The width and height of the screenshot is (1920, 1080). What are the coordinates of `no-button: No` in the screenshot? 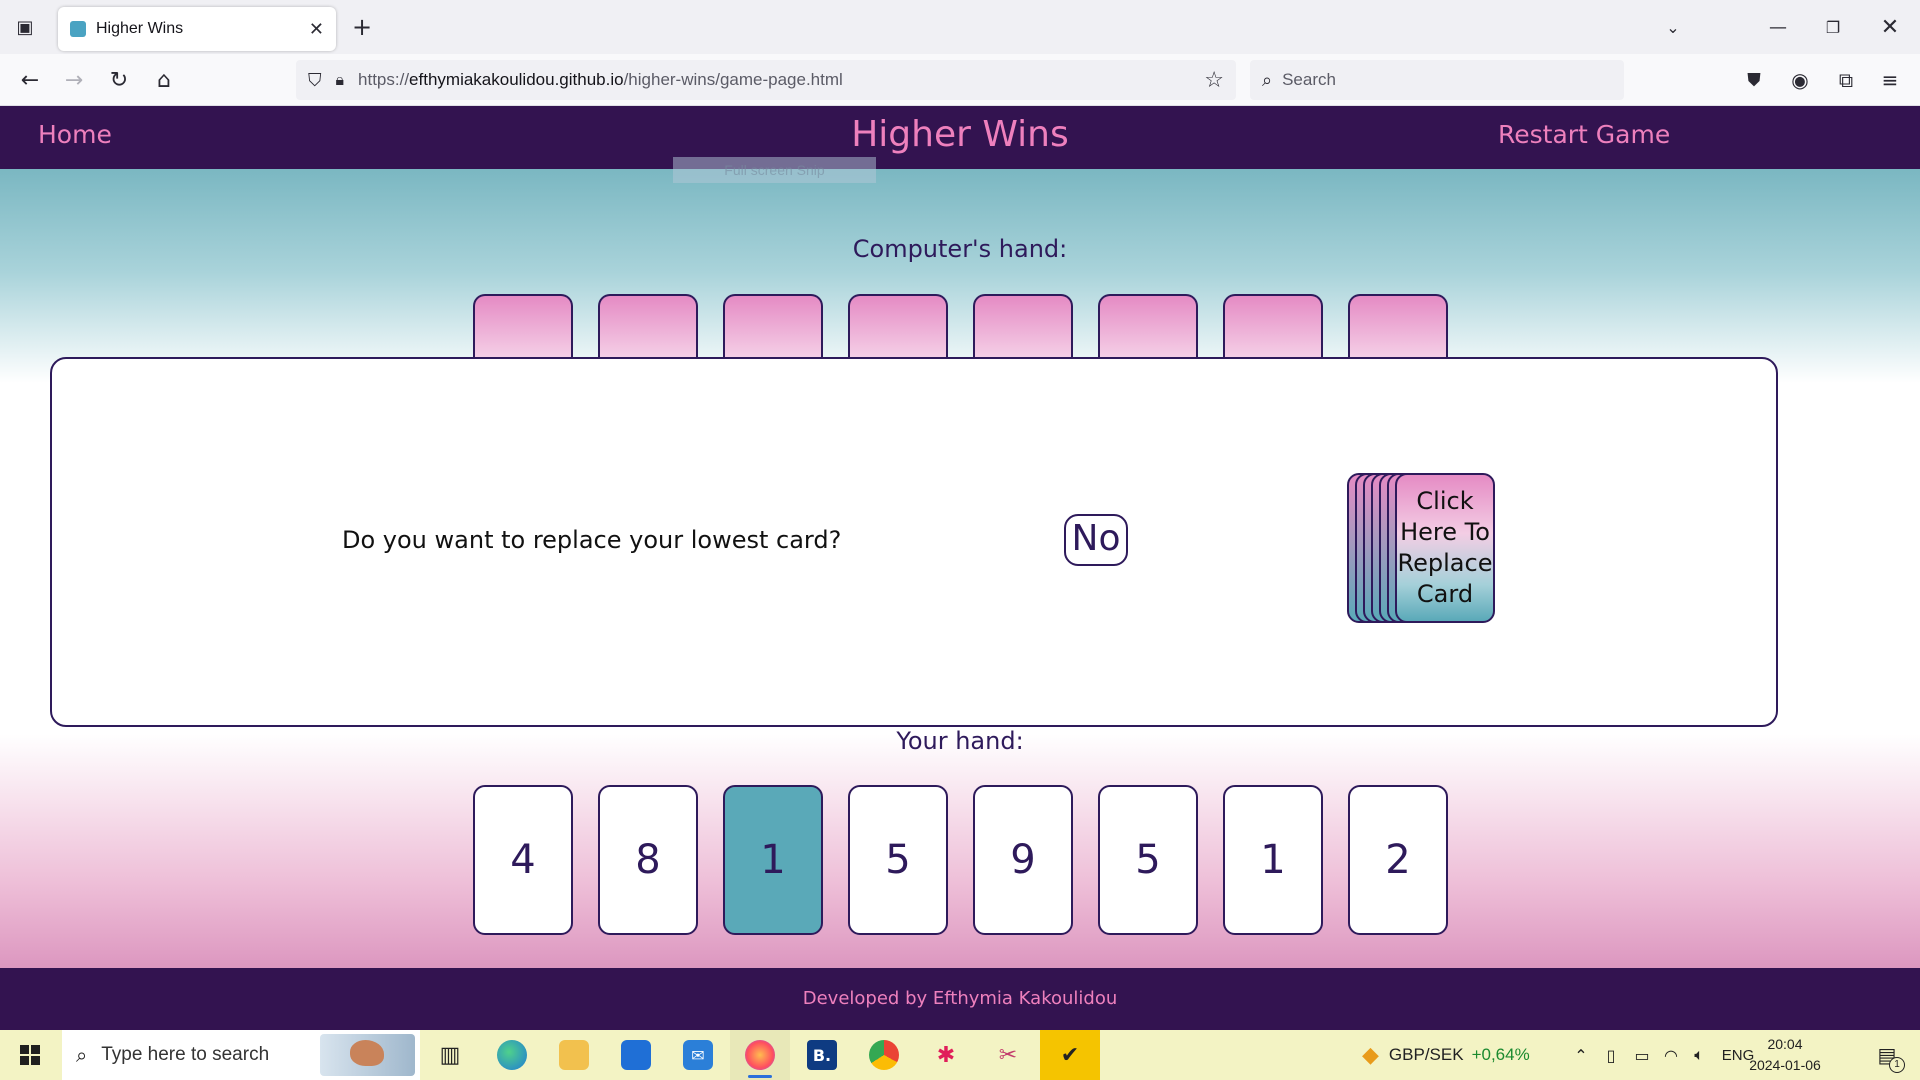 It's located at (1096, 540).